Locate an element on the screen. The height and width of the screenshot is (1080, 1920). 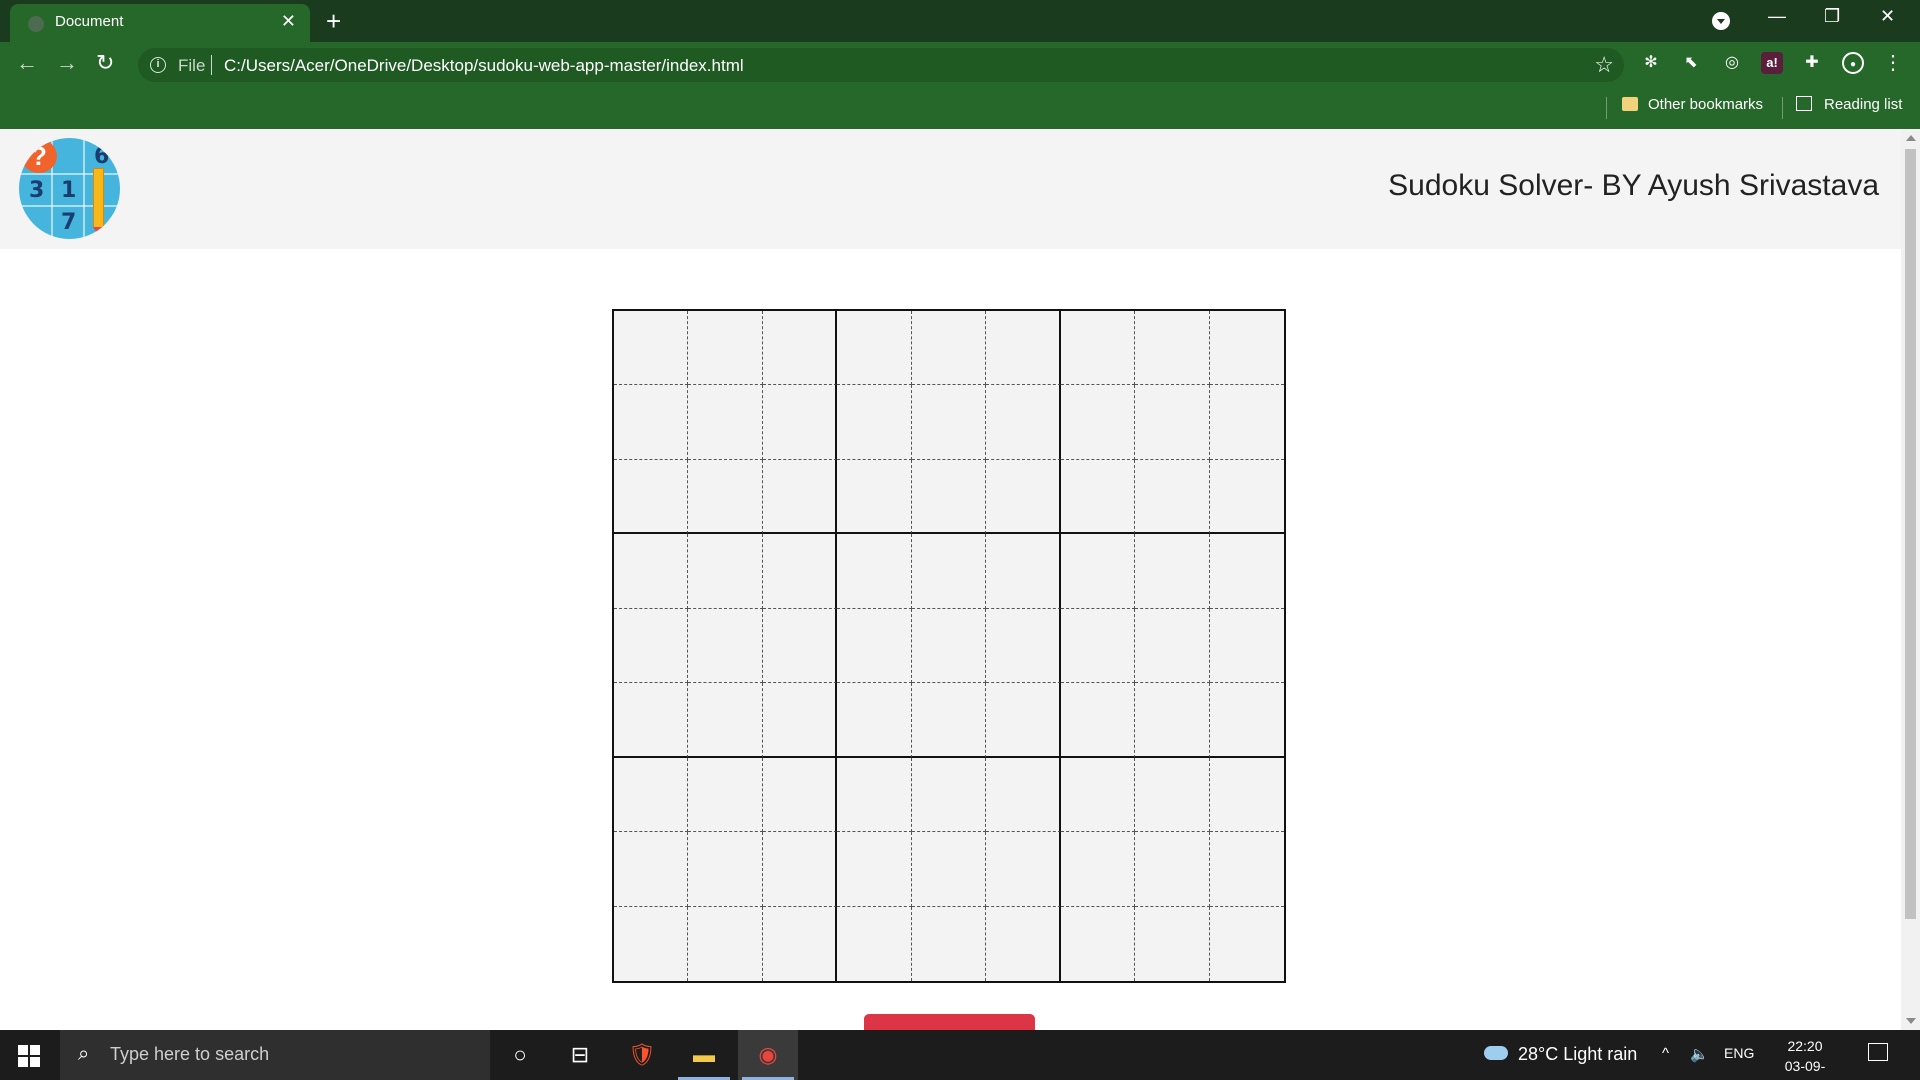
site-info-icon: i is located at coordinates (158, 65).